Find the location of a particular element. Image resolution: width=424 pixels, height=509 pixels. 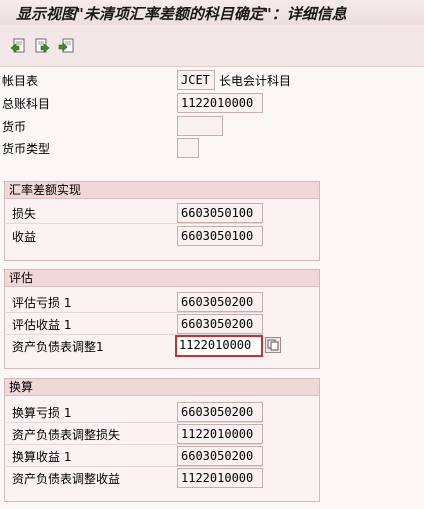

chart-of-accounts-label: 帐目表 is located at coordinates (20, 81).